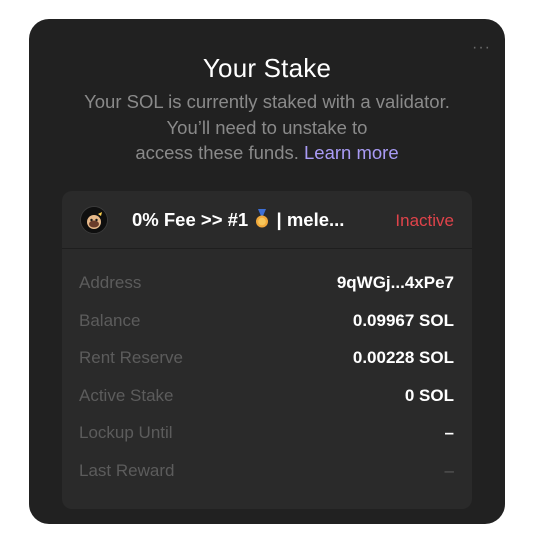 The height and width of the screenshot is (553, 535). What do you see at coordinates (267, 474) in the screenshot?
I see `detail-row-last-reward: Last Reward –` at bounding box center [267, 474].